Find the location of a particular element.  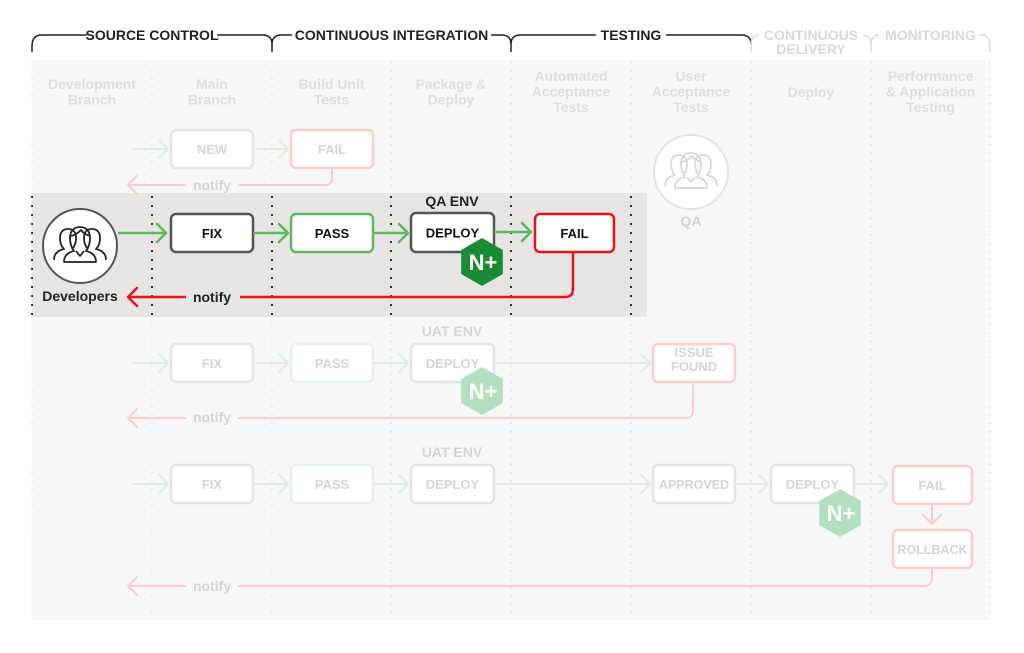

phase-testing: TESTING is located at coordinates (631, 39).